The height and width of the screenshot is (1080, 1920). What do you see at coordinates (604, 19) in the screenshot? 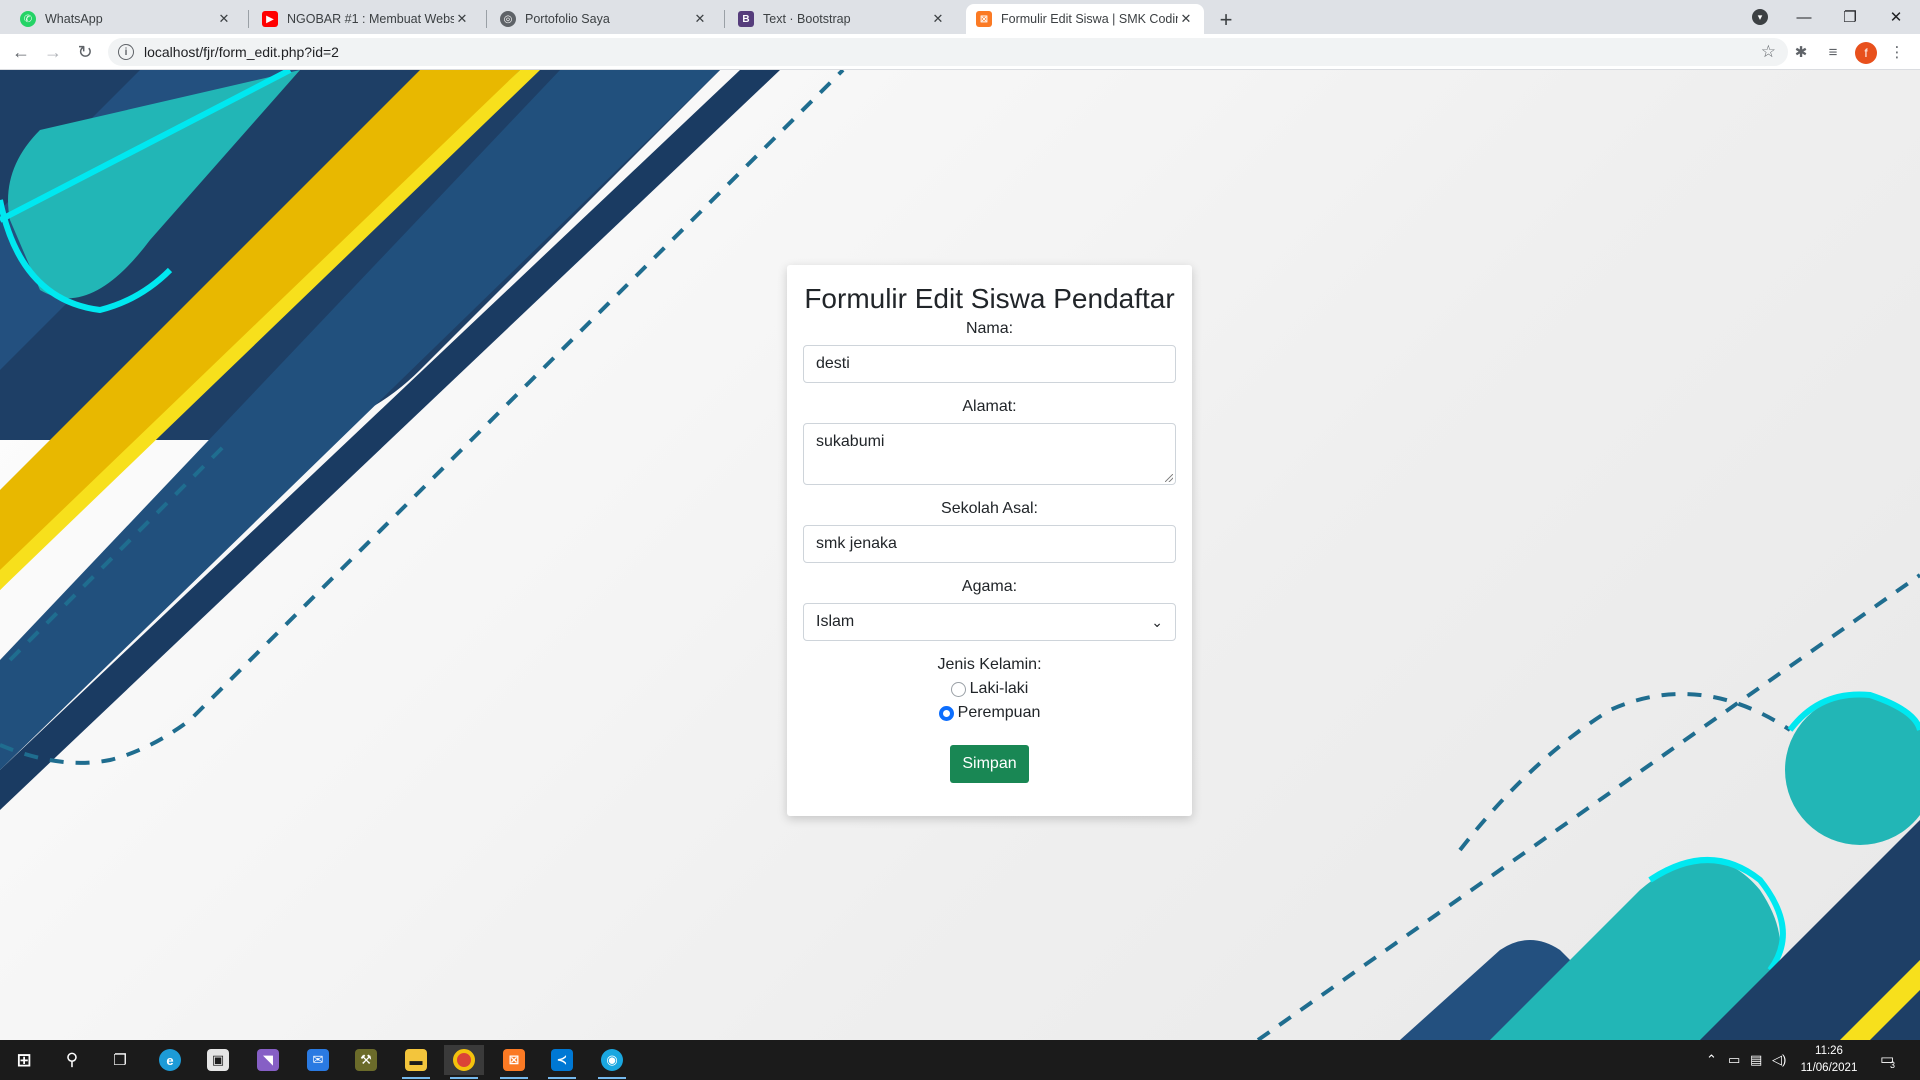
I see `tab-portofolio: ◎ Portofolio Saya ✕` at bounding box center [604, 19].